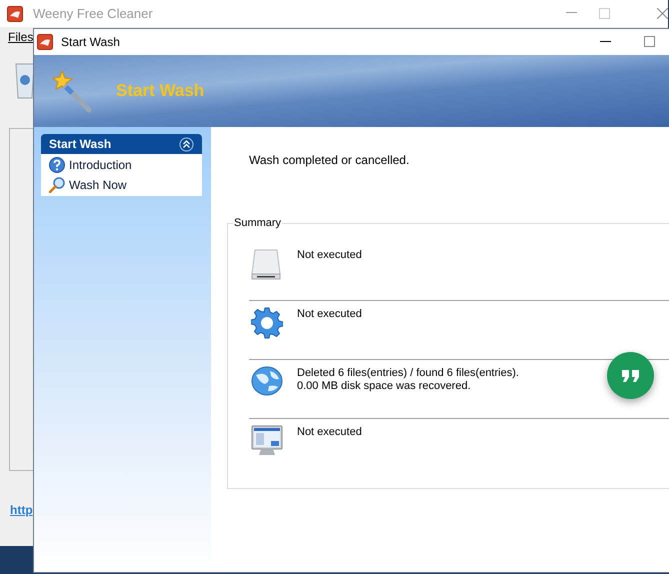 This screenshot has height=574, width=669. I want to click on task-panel-header: Start Wash, so click(121, 144).